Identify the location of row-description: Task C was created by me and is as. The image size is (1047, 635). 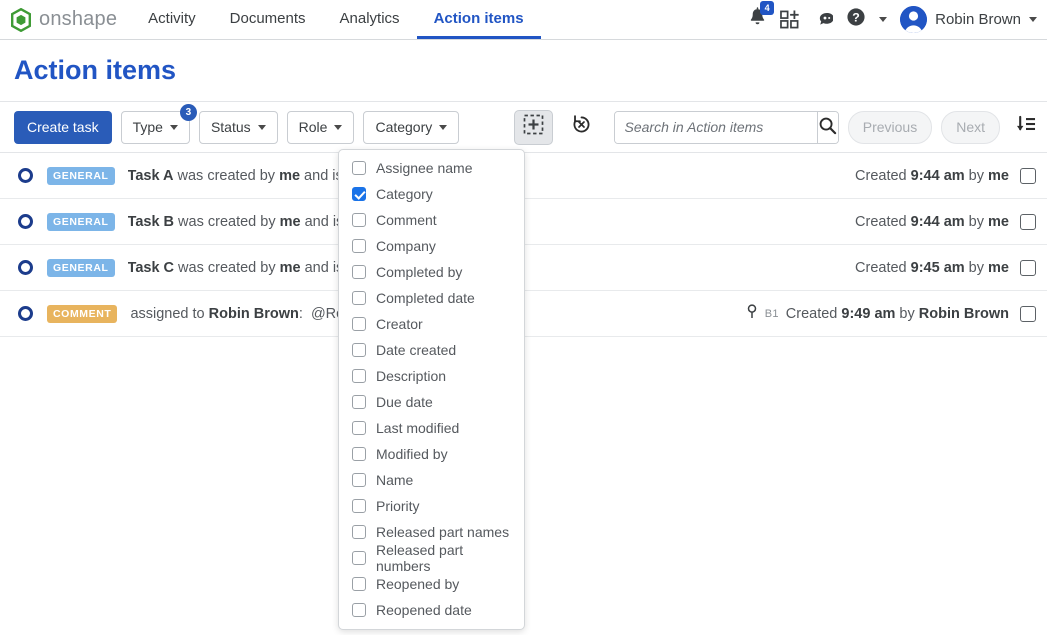
(245, 267).